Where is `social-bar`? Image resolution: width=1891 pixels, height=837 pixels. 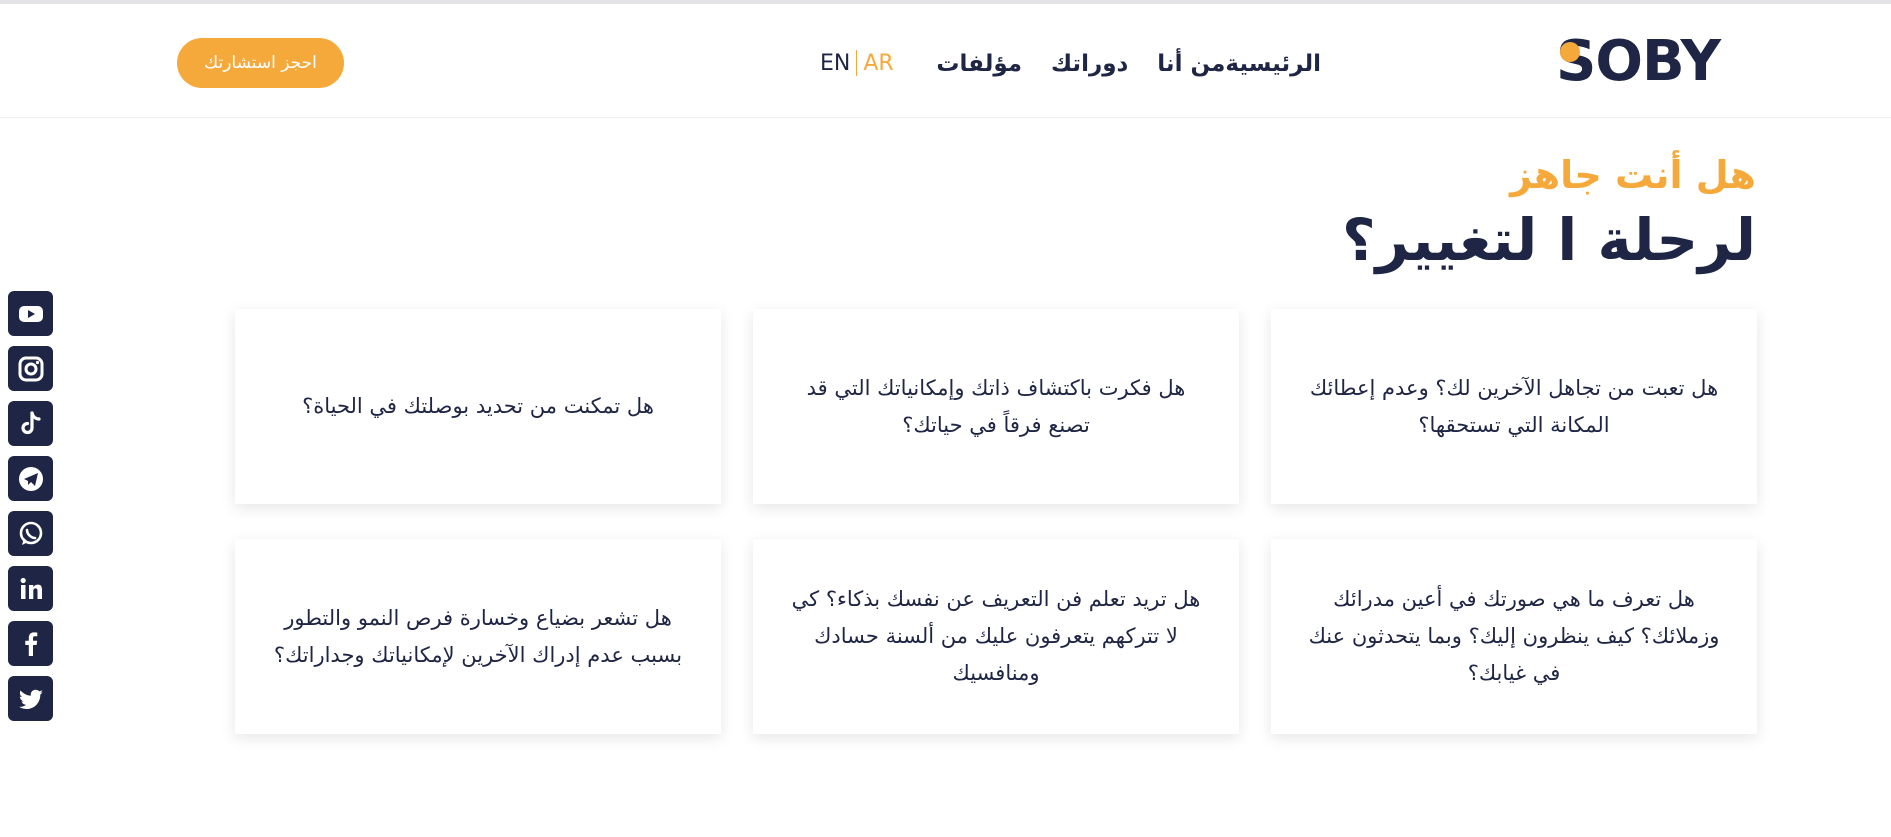
social-bar is located at coordinates (30, 511).